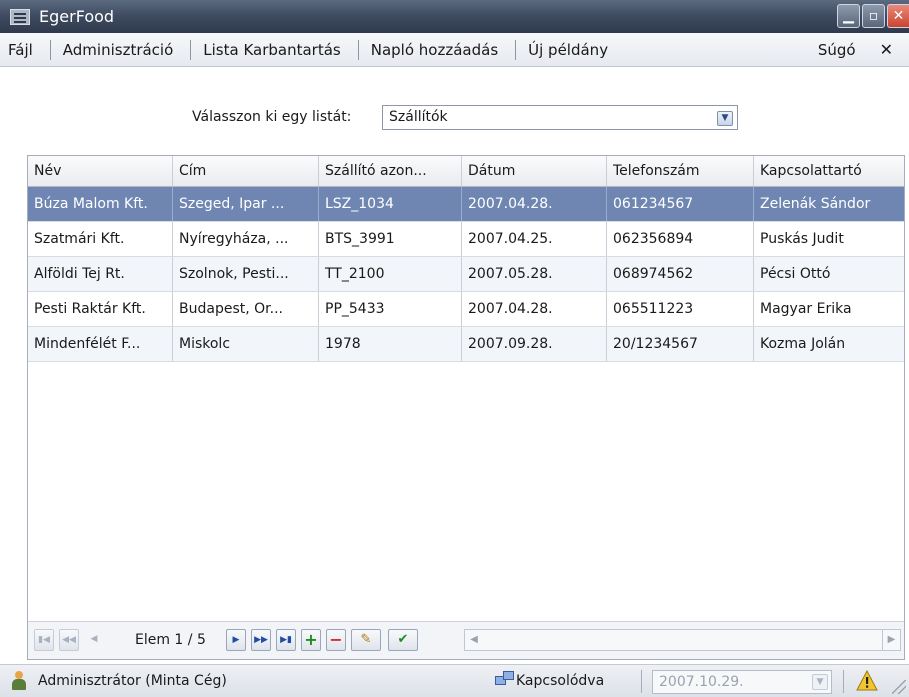 The width and height of the screenshot is (909, 697). What do you see at coordinates (286, 640) in the screenshot?
I see `last-record-icon: ▶▮` at bounding box center [286, 640].